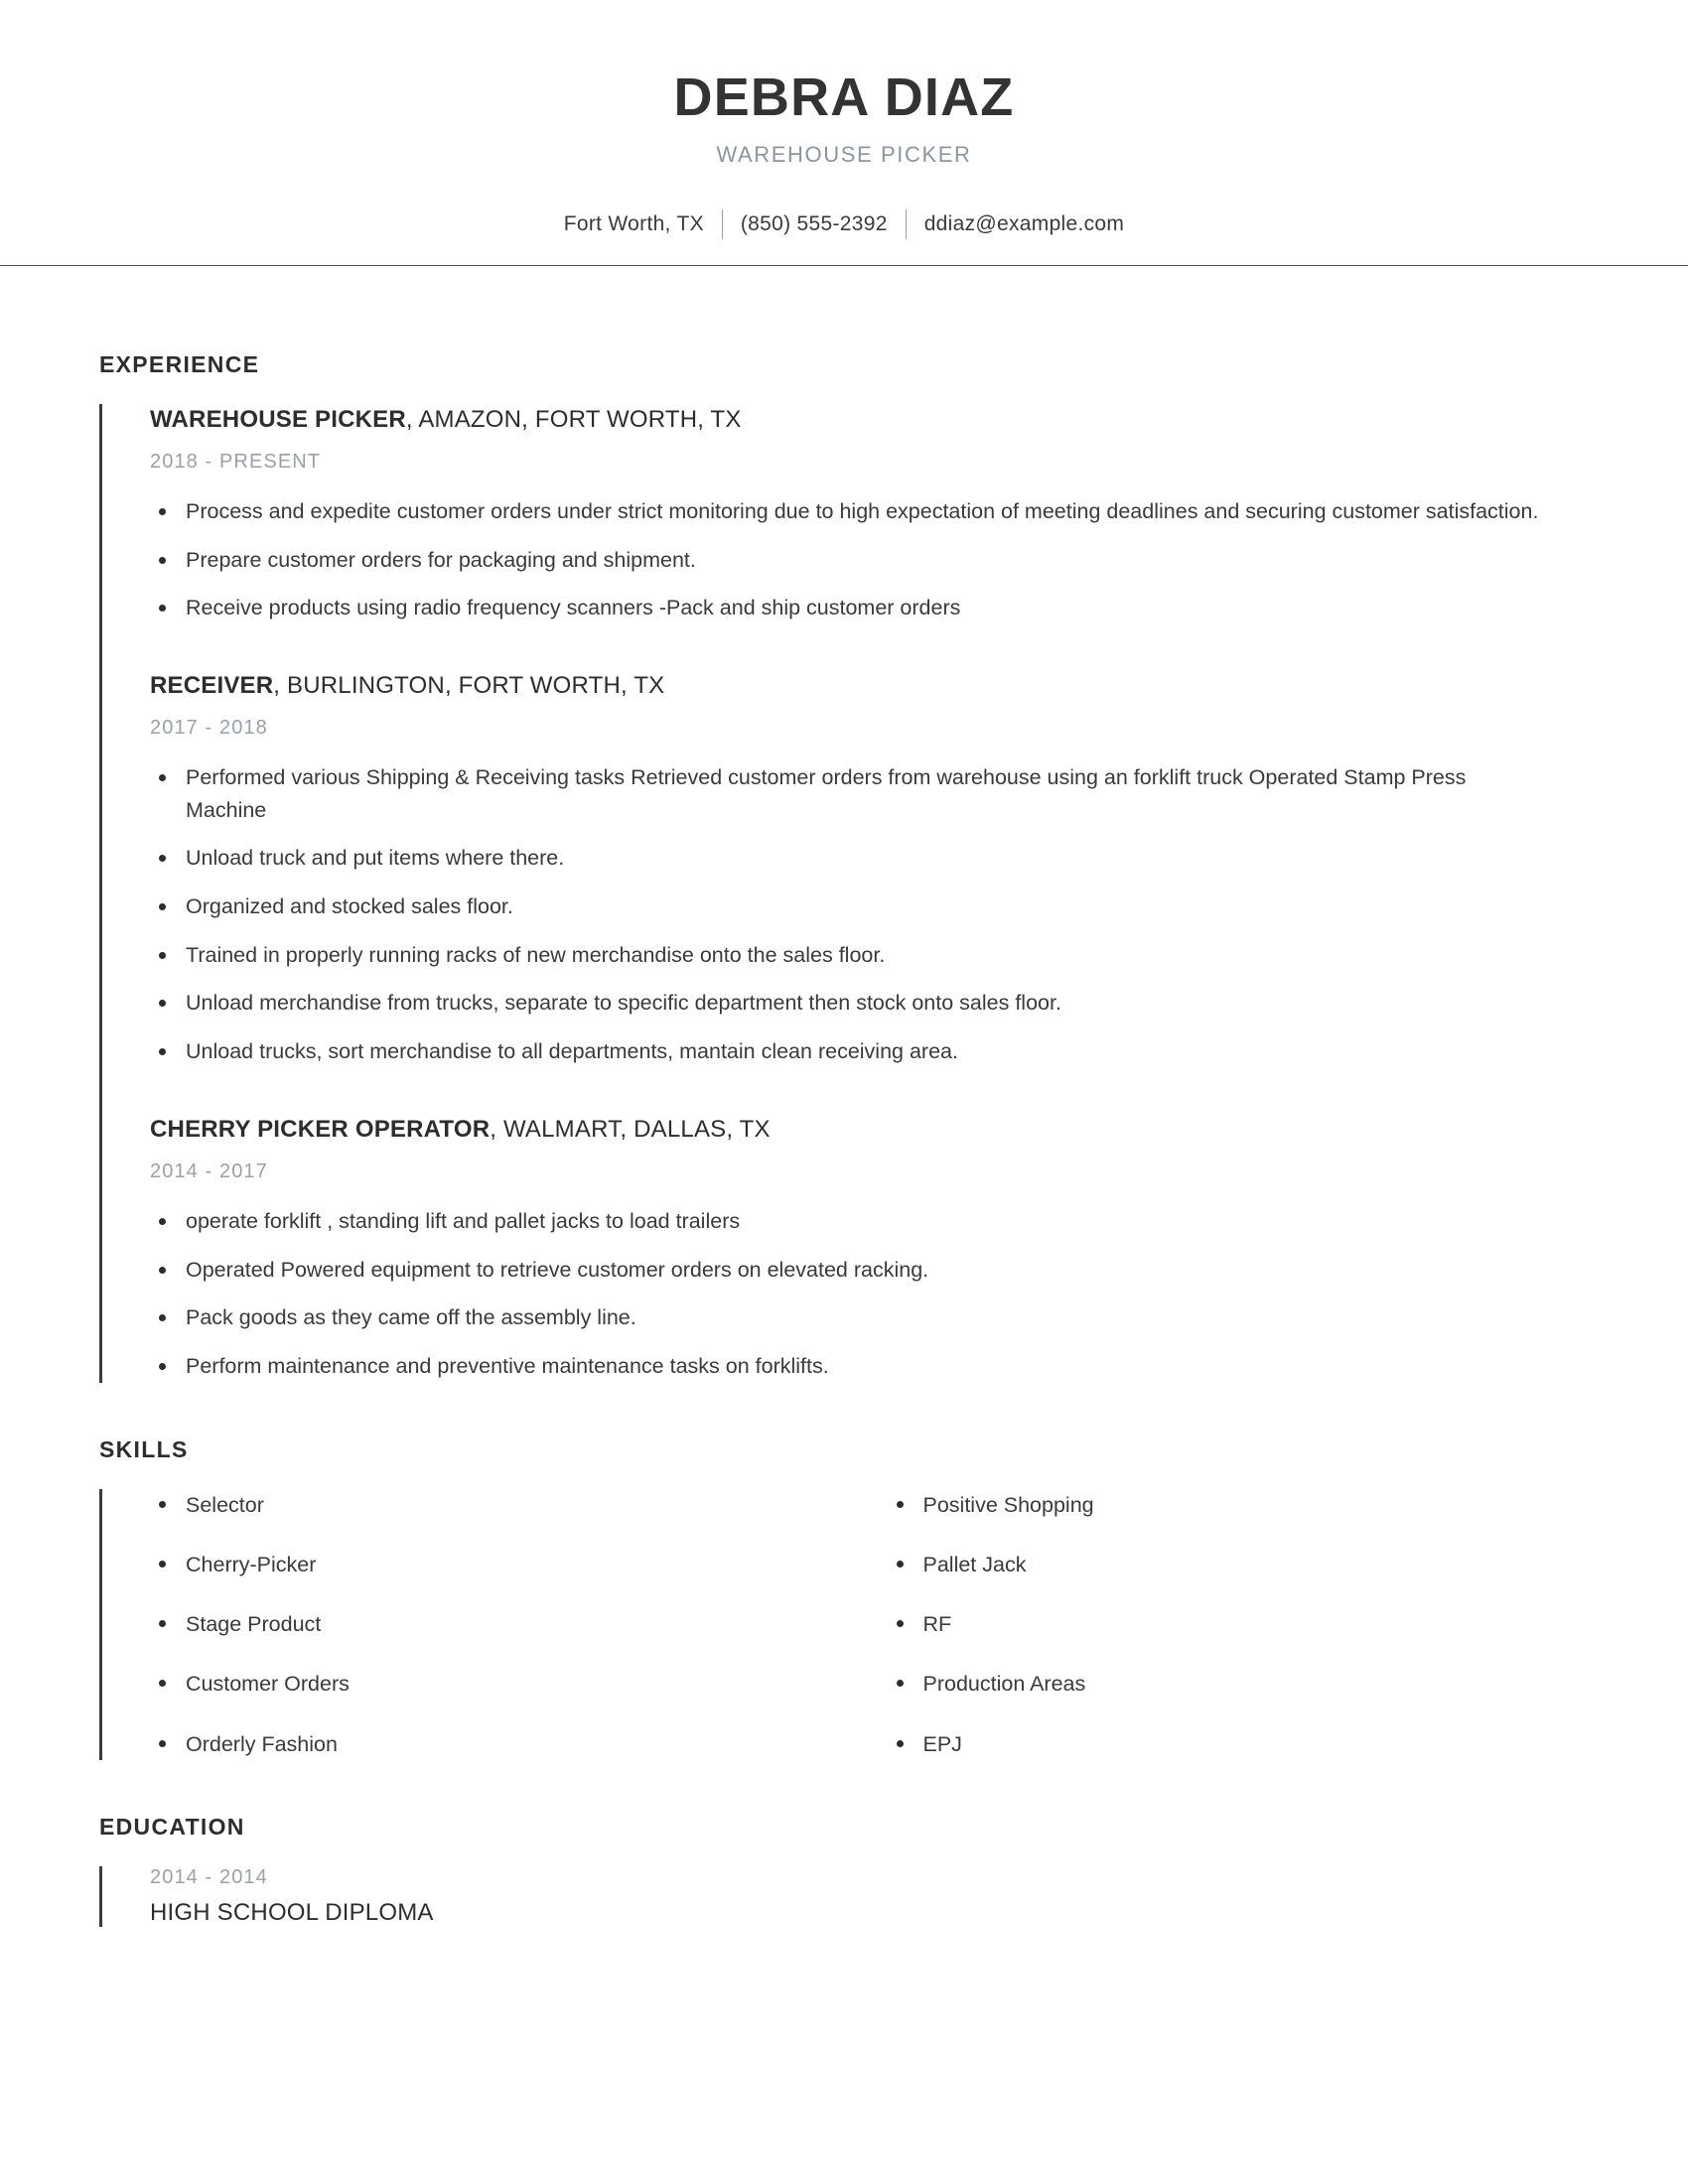 The height and width of the screenshot is (2184, 1688). I want to click on job-dates: 2014 - 2017, so click(209, 1171).